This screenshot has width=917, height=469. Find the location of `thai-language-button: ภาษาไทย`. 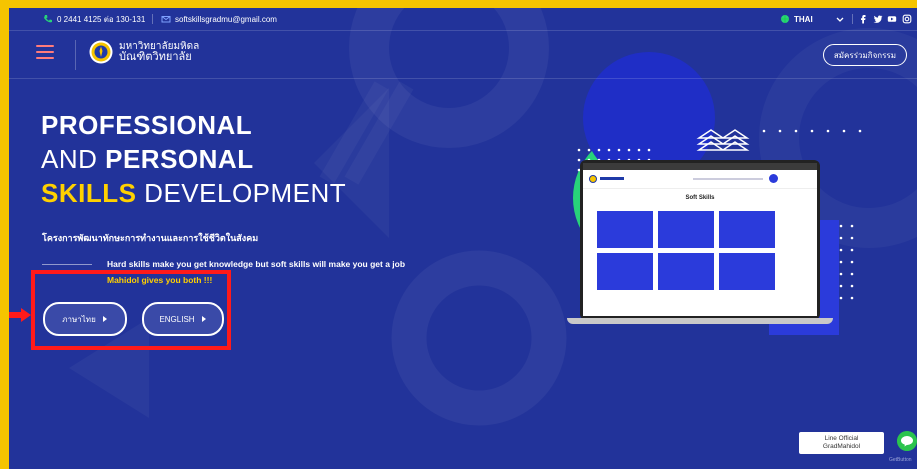

thai-language-button: ภาษาไทย is located at coordinates (85, 319).